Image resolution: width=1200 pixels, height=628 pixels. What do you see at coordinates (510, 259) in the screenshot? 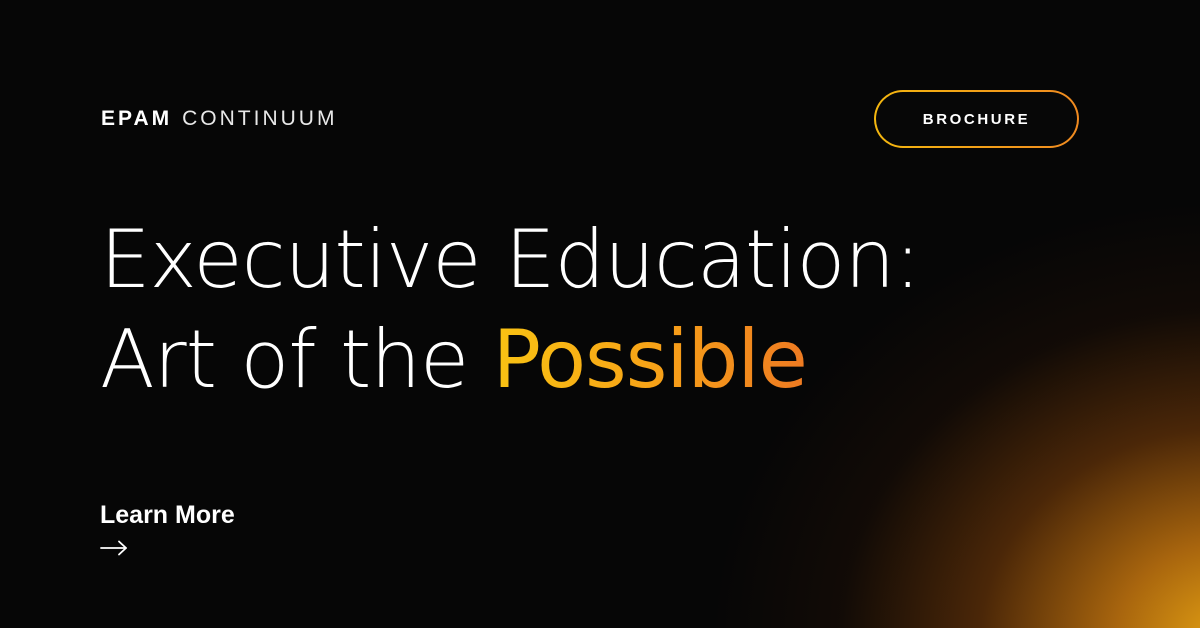
I see `title-line-1: Executive Education:` at bounding box center [510, 259].